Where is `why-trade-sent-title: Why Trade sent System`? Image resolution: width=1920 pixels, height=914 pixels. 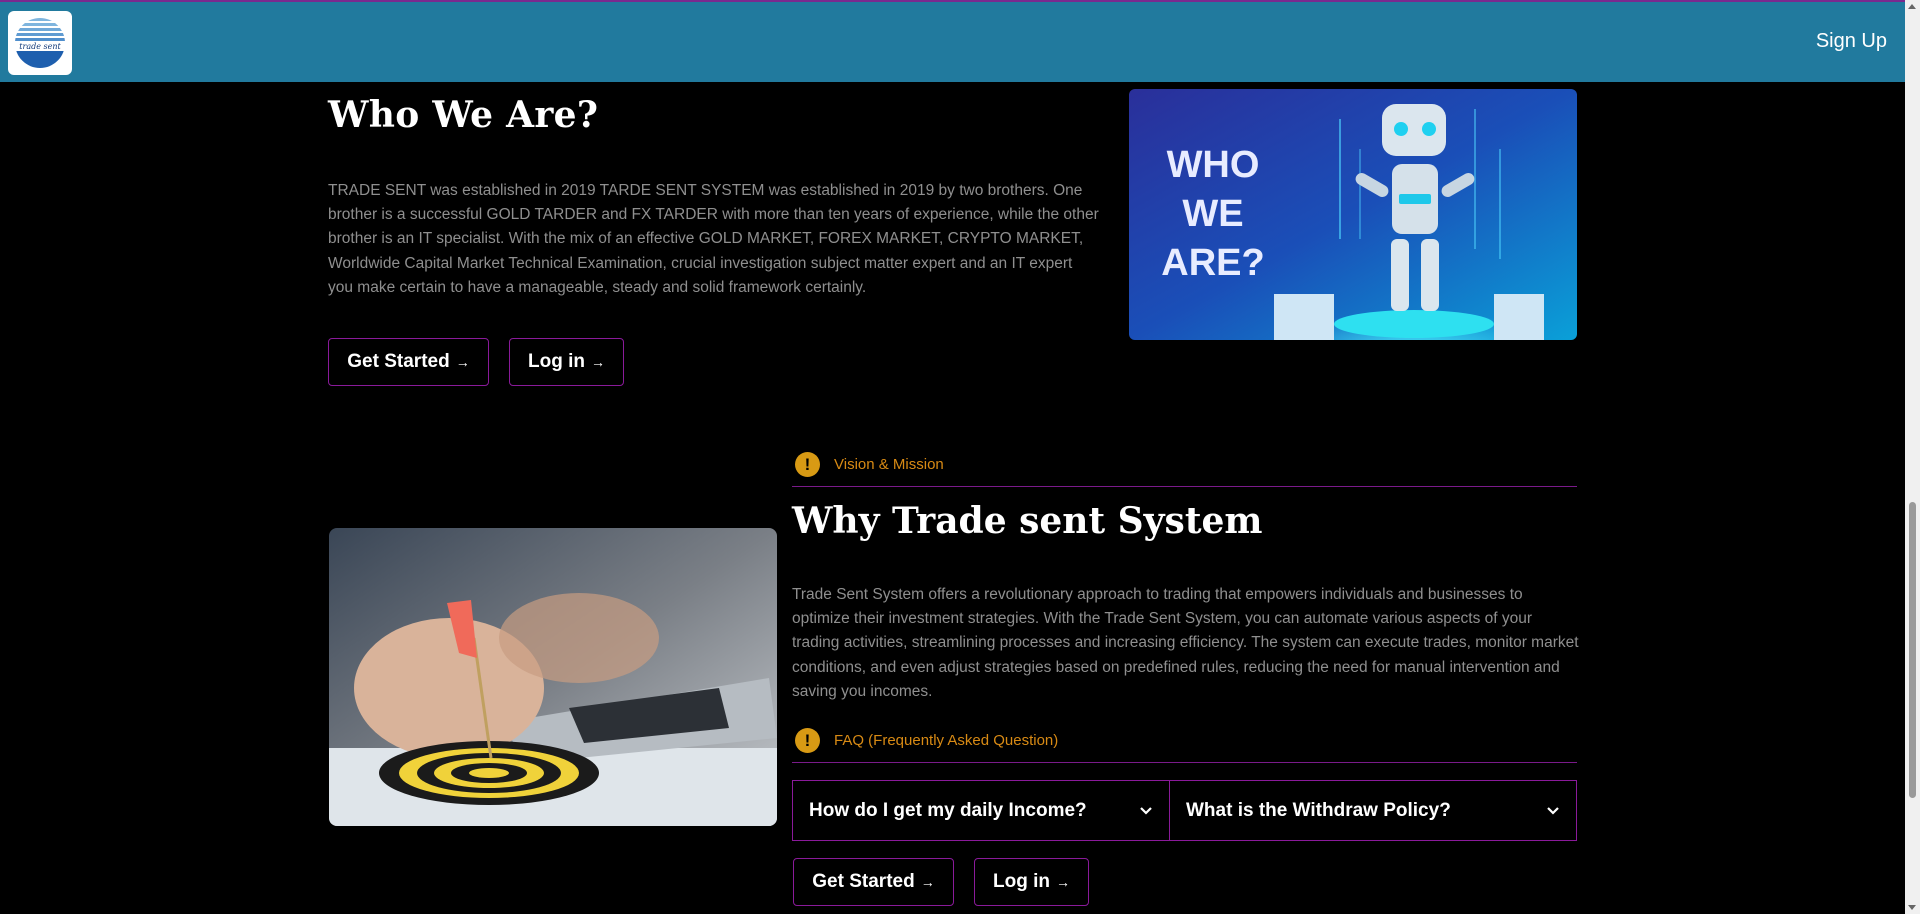 why-trade-sent-title: Why Trade sent System is located at coordinates (1027, 521).